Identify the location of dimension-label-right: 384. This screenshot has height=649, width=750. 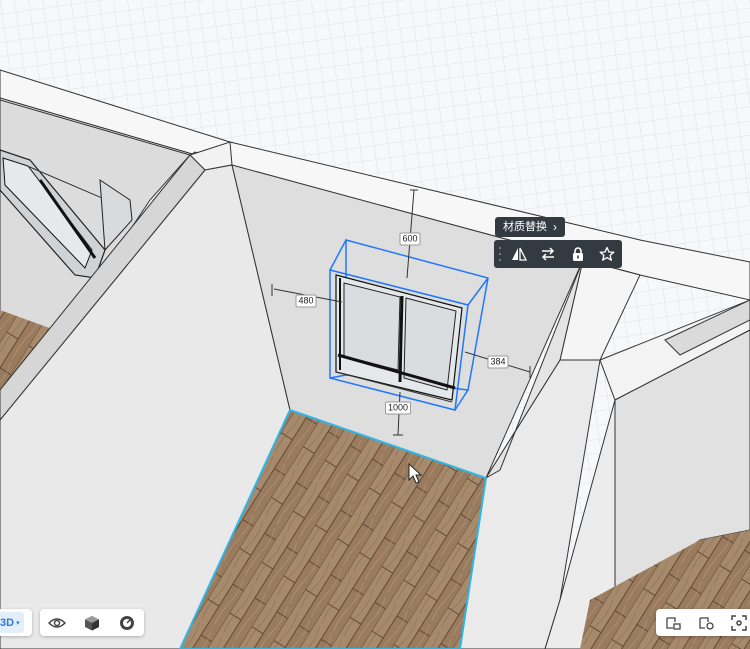
(498, 362).